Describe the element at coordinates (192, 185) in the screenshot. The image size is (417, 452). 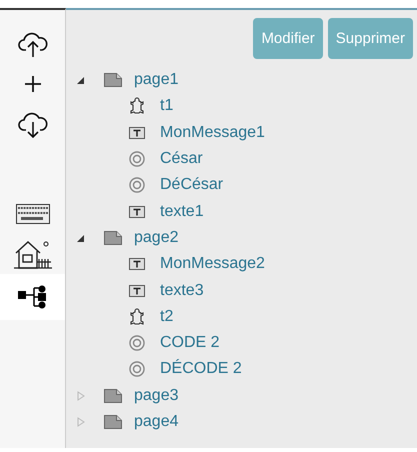
I see `tree-item: DéCésar` at that location.